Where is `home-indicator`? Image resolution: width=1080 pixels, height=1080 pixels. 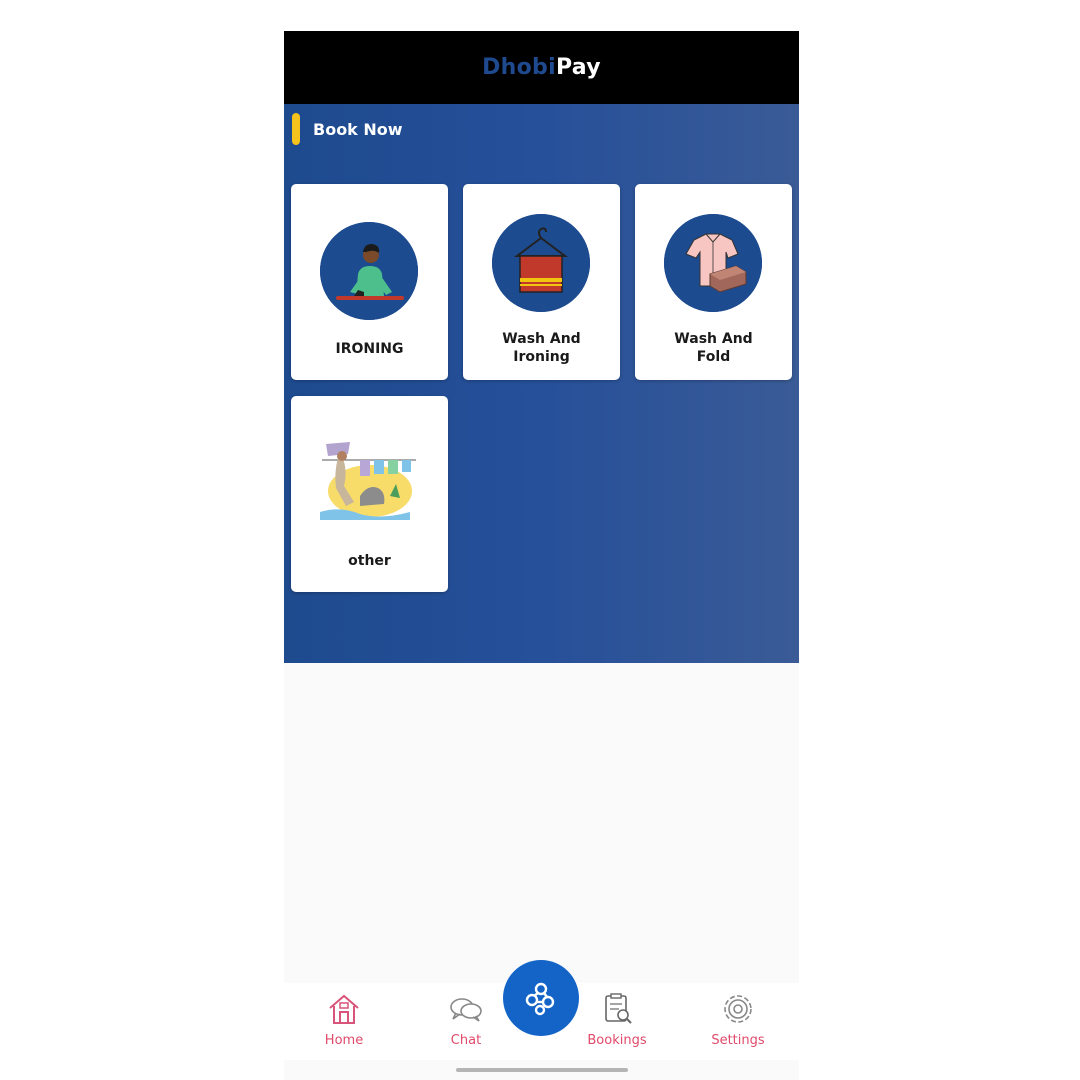
home-indicator is located at coordinates (542, 1070).